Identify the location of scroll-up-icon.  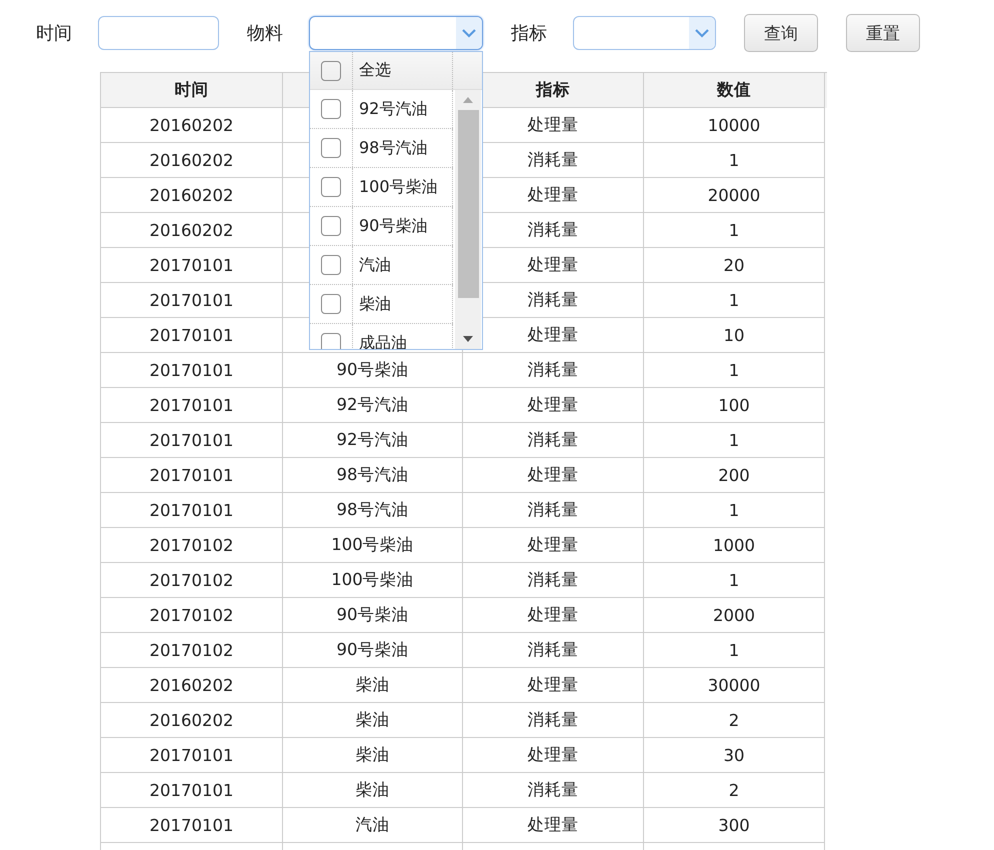
(468, 100).